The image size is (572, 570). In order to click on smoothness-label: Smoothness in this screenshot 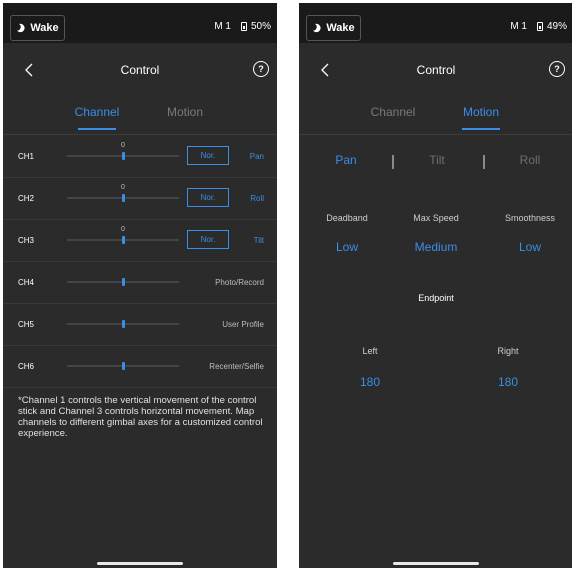, I will do `click(530, 218)`.